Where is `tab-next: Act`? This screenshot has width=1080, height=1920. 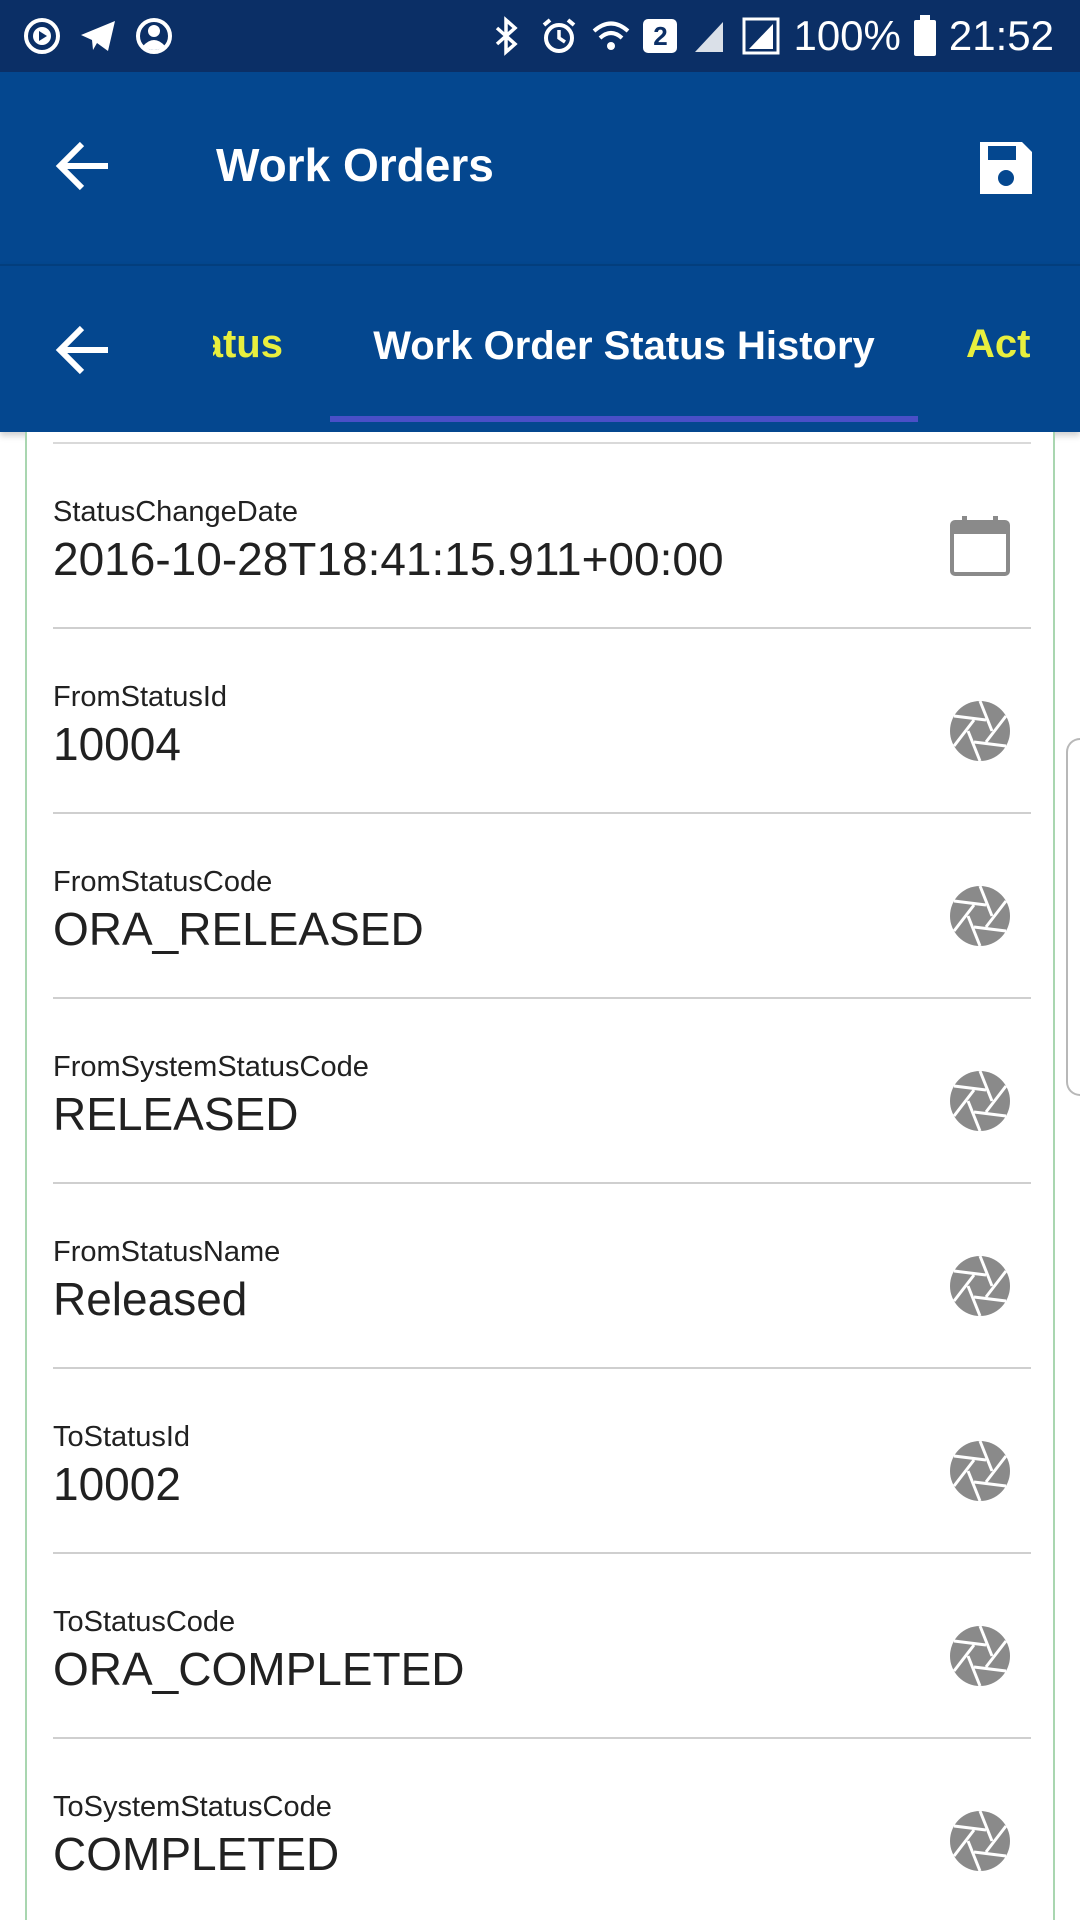
tab-next: Act is located at coordinates (998, 344).